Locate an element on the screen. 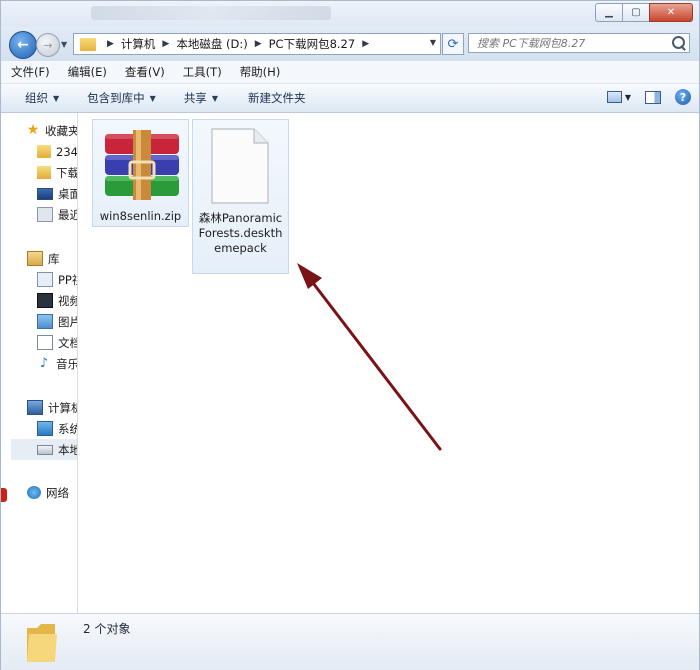 The width and height of the screenshot is (700, 670). search-input is located at coordinates (572, 43).